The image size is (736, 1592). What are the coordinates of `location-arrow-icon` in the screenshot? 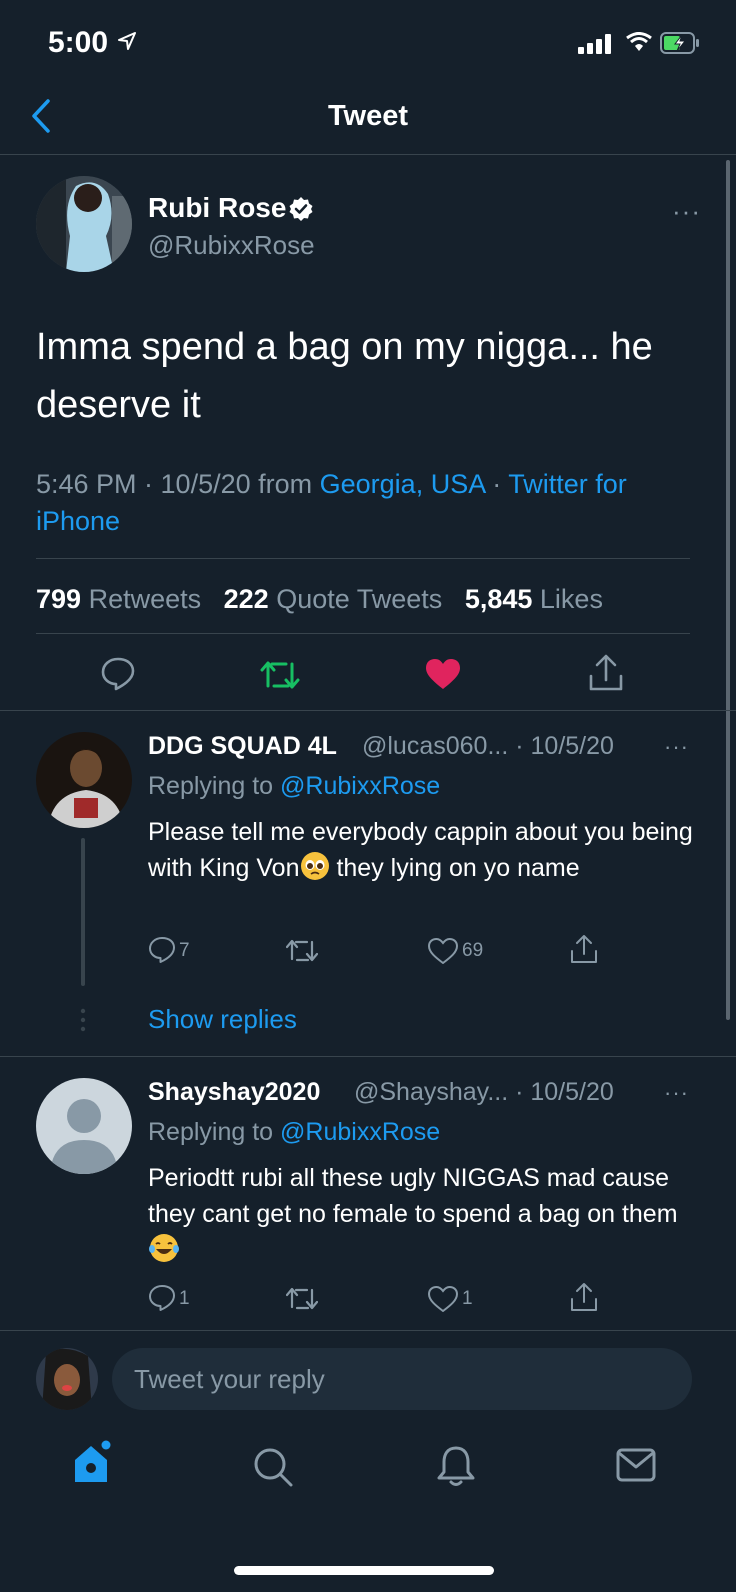 It's located at (127, 41).